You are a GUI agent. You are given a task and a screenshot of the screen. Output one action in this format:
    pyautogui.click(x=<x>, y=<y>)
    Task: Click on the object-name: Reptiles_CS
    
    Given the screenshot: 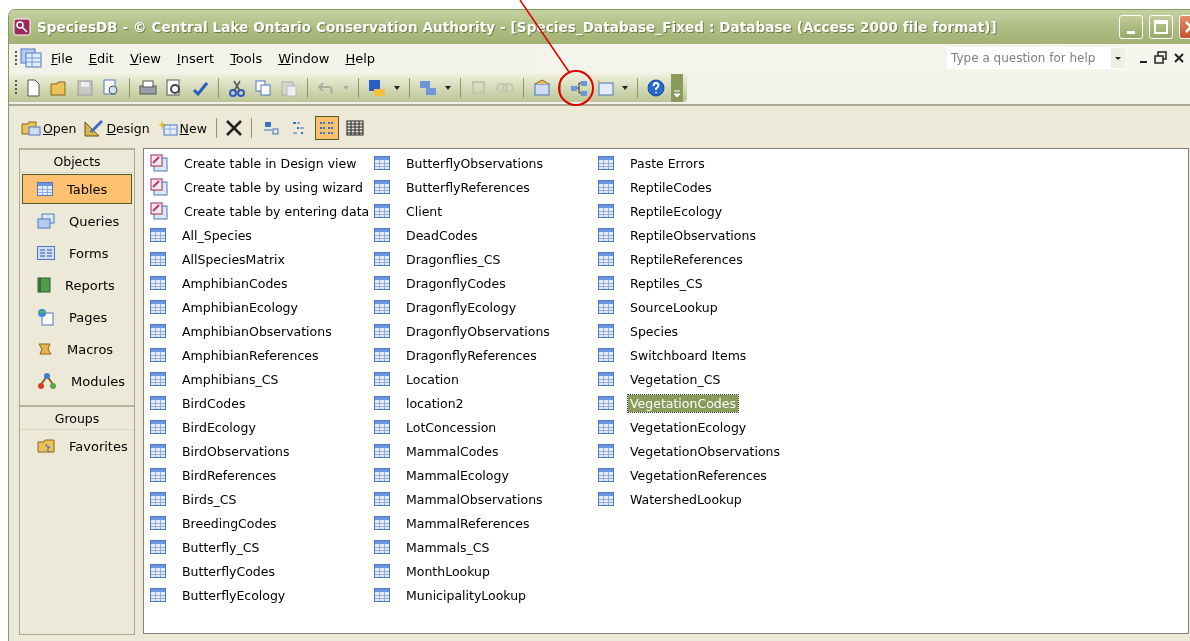 What is the action you would take?
    pyautogui.click(x=666, y=283)
    